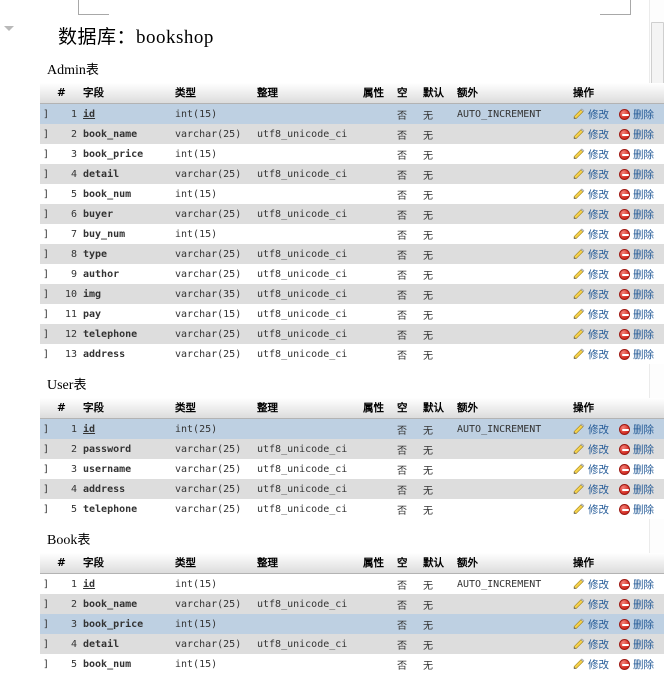  What do you see at coordinates (126, 449) in the screenshot?
I see `field-name: password` at bounding box center [126, 449].